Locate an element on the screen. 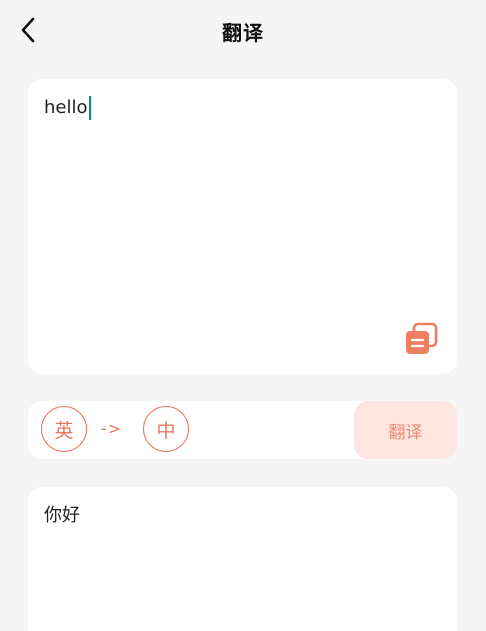  page-title: 翻译 is located at coordinates (243, 33).